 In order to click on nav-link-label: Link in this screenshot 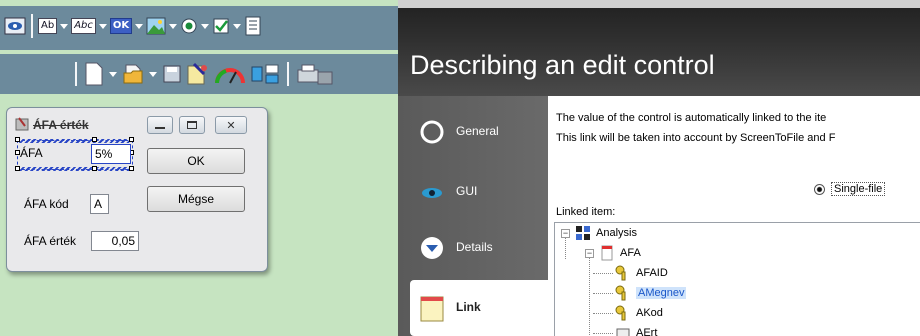, I will do `click(468, 307)`.